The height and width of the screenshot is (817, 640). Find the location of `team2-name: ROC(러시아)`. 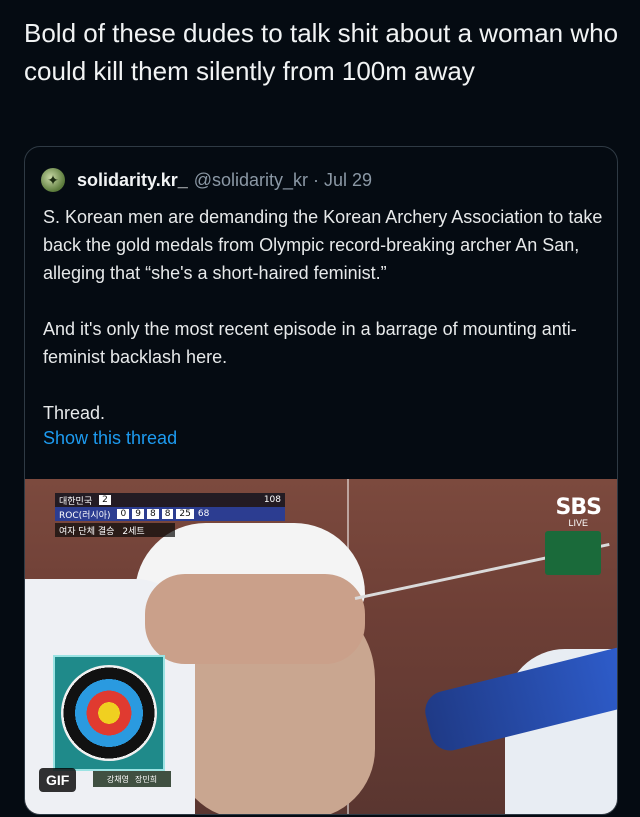

team2-name: ROC(러시아) is located at coordinates (85, 515).